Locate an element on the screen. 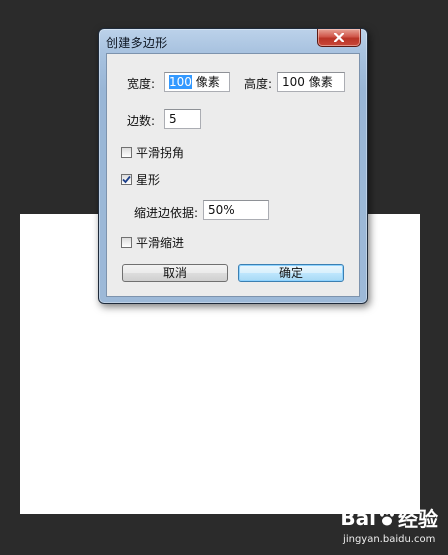 Image resolution: width=448 pixels, height=555 pixels. watermark-url: jingyan.baidu.com is located at coordinates (389, 539).